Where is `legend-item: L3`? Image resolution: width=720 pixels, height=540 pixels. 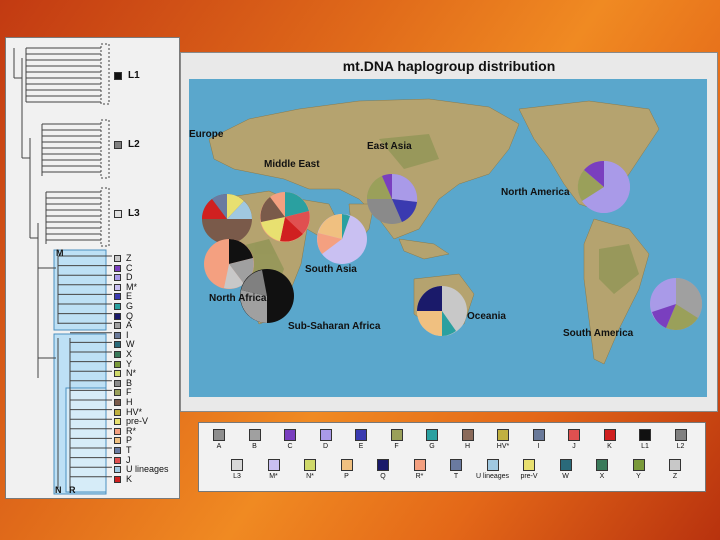 legend-item: L3 is located at coordinates (237, 469).